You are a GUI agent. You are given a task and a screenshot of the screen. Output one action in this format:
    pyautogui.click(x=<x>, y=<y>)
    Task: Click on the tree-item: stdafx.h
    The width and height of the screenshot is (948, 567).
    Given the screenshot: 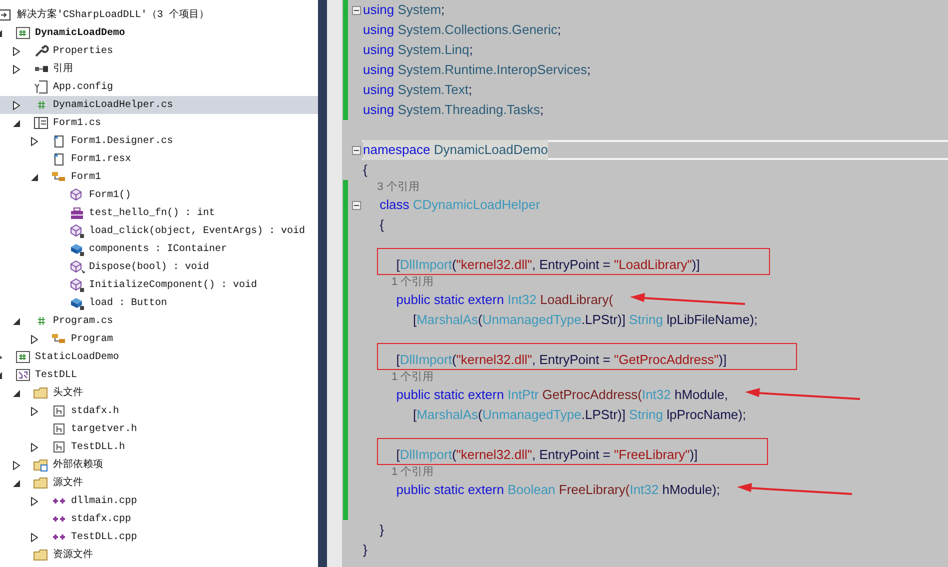 What is the action you would take?
    pyautogui.click(x=159, y=411)
    